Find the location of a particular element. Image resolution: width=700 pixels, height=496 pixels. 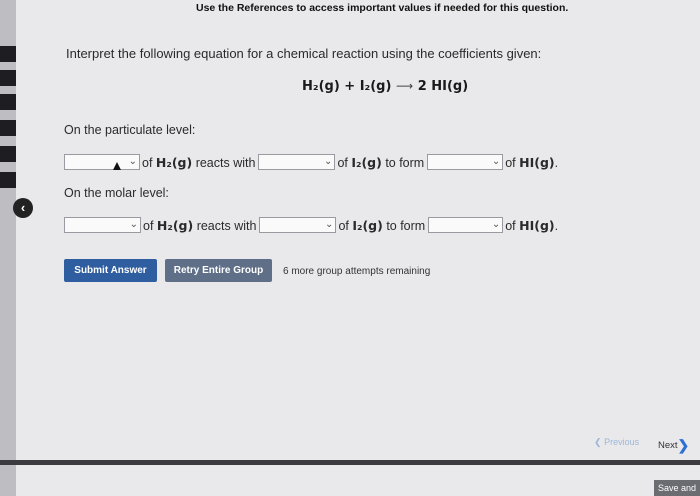

retry-group-button: Retry Entire Group is located at coordinates (218, 270).